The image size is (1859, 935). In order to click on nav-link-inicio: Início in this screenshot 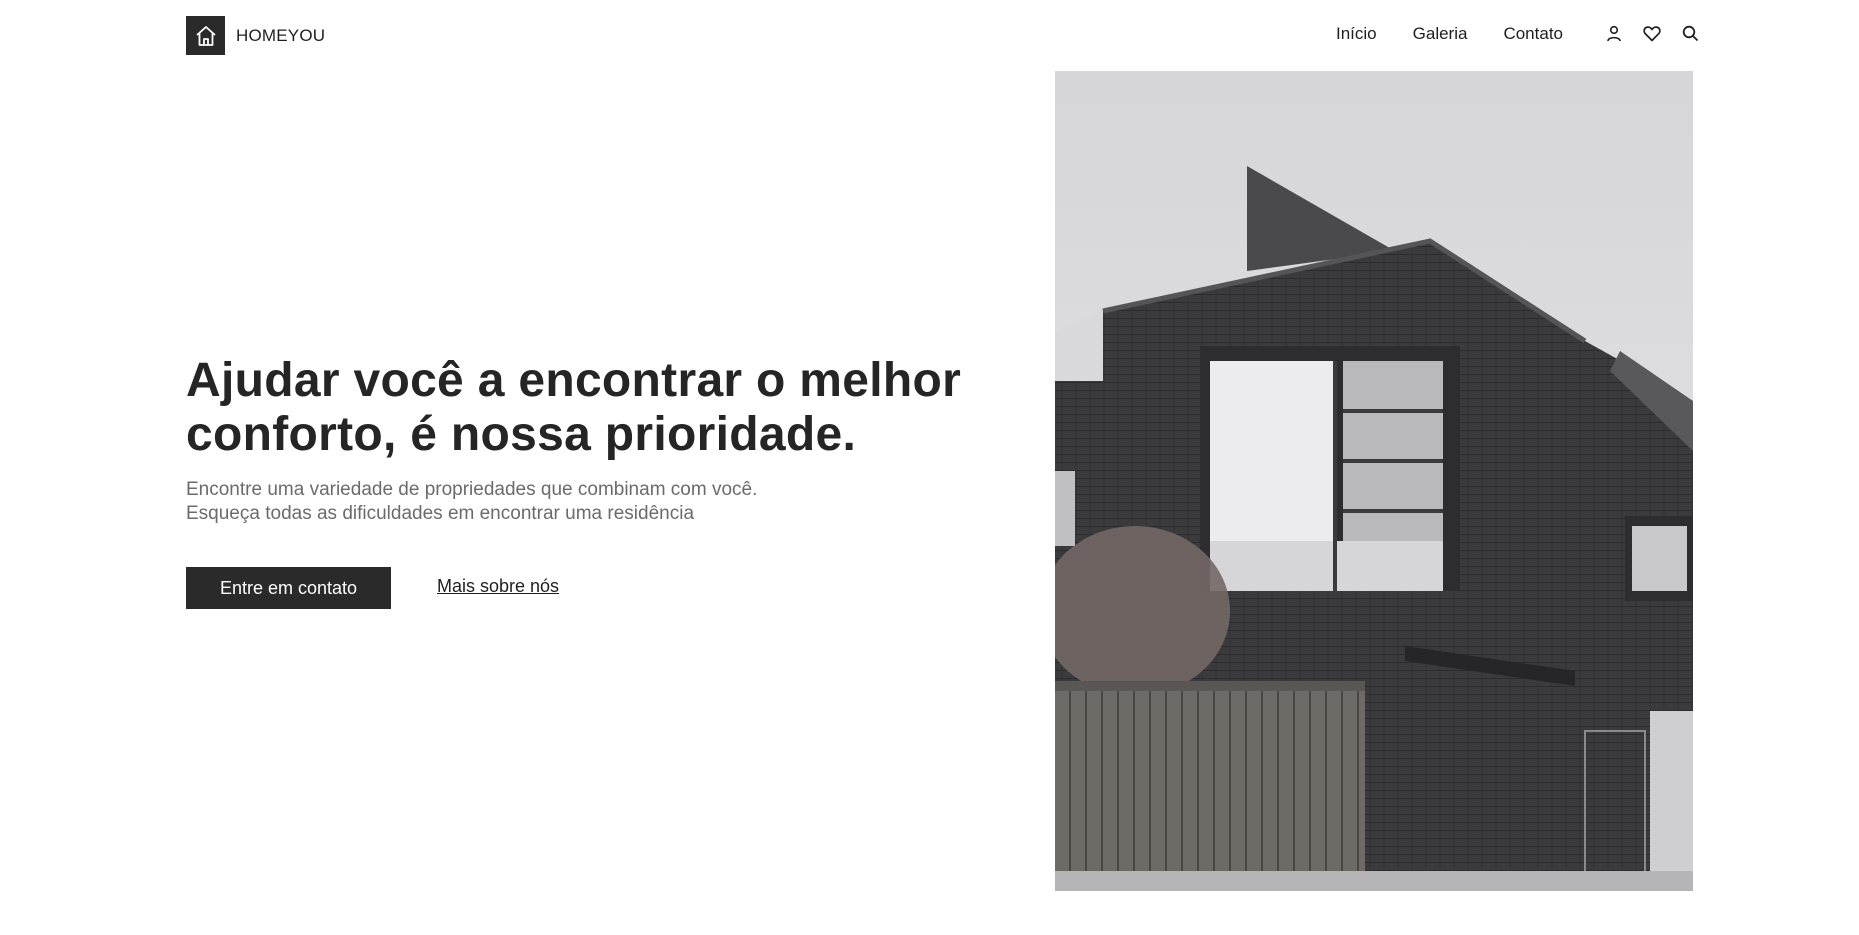, I will do `click(1356, 34)`.